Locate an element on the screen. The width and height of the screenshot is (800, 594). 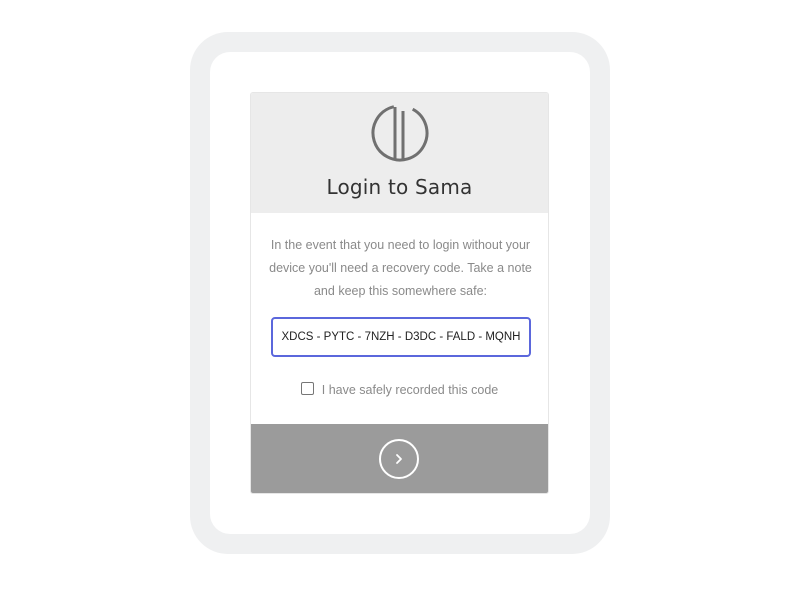
confirm-checkbox-label: I have safely recorded this code is located at coordinates (410, 390).